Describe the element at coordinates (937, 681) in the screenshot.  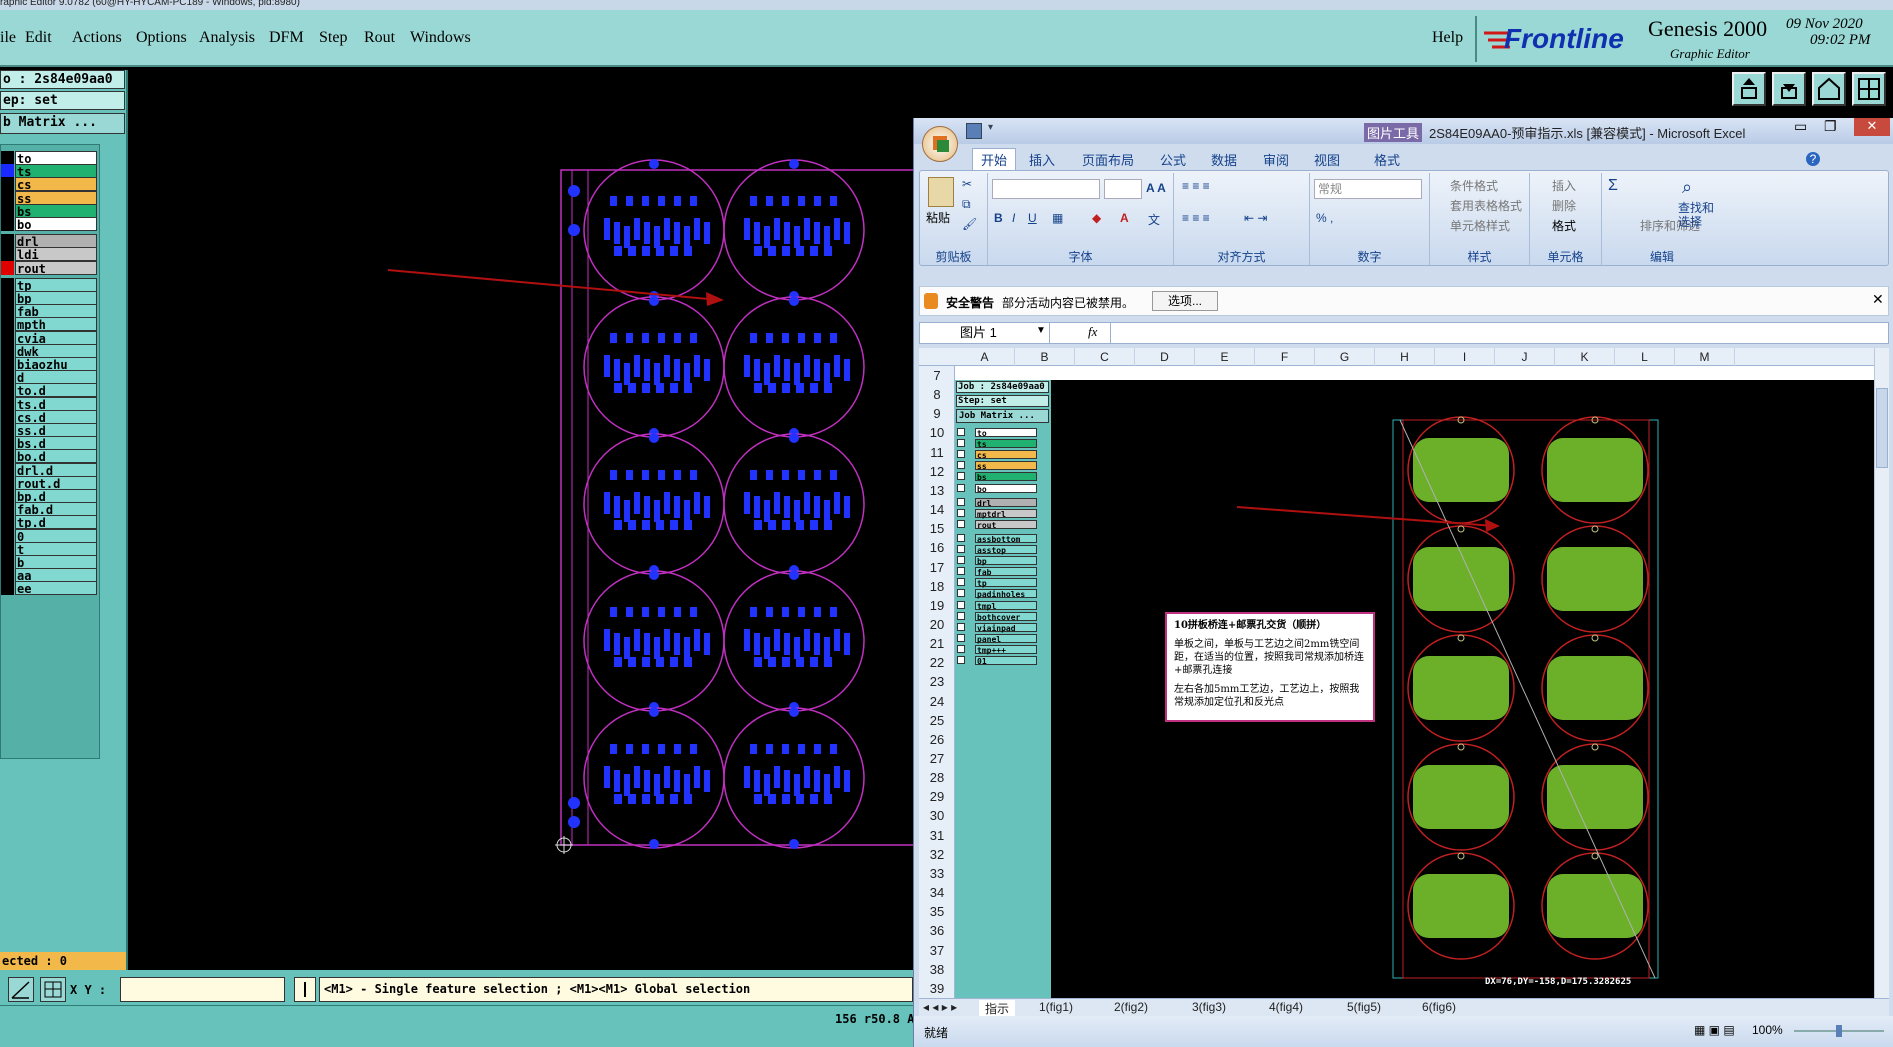
I see `row-header: 23` at that location.